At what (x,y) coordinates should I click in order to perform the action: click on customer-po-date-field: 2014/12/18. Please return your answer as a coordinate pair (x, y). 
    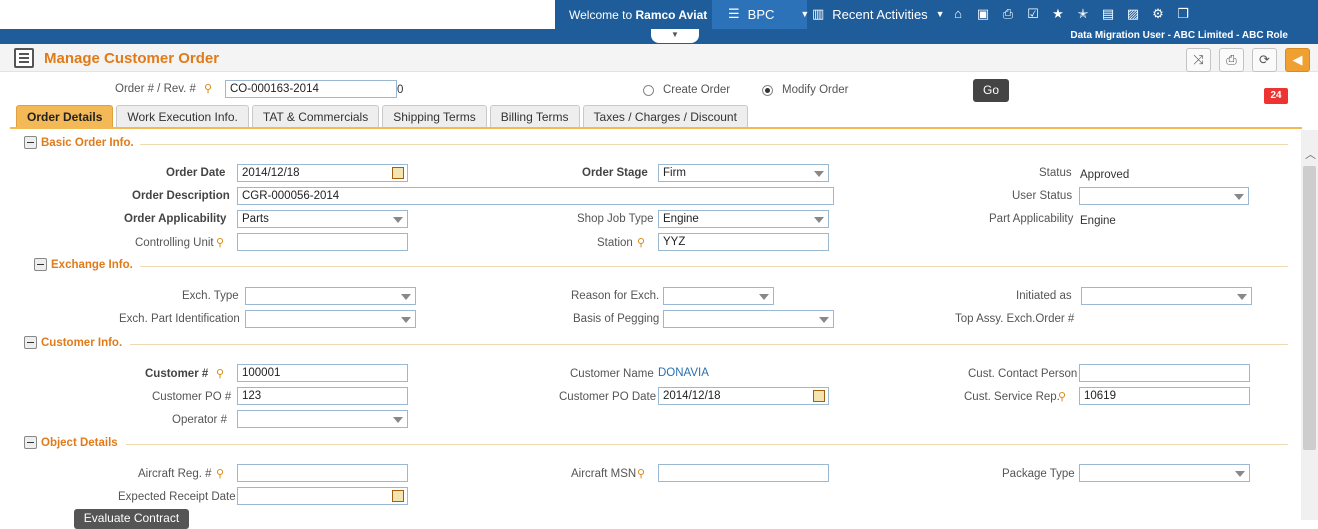
    Looking at the image, I should click on (743, 396).